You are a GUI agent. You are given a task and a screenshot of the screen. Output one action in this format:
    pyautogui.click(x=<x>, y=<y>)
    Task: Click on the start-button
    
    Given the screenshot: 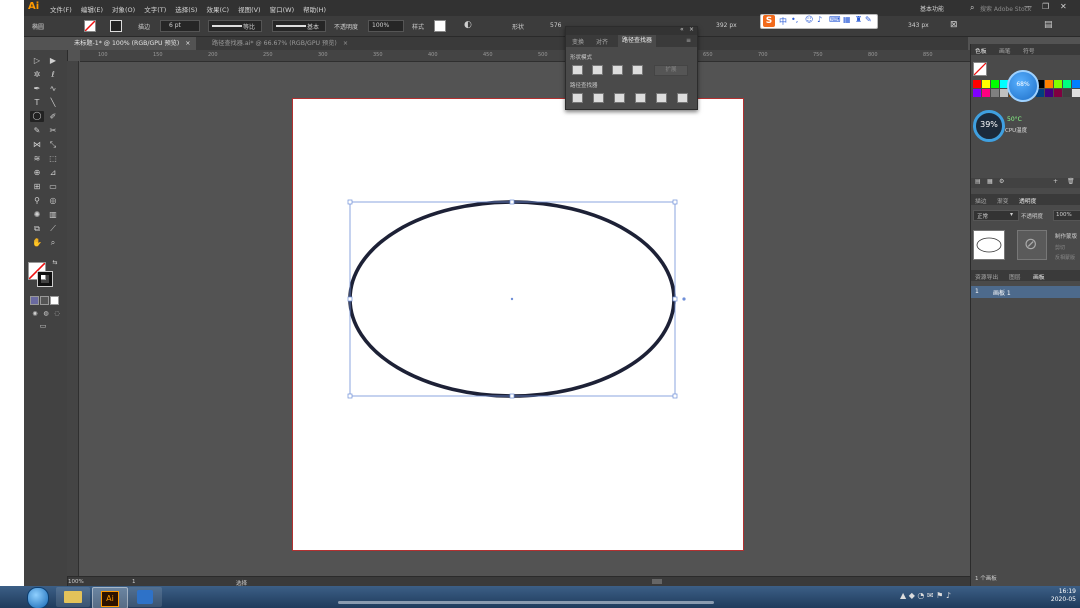 What is the action you would take?
    pyautogui.click(x=38, y=597)
    